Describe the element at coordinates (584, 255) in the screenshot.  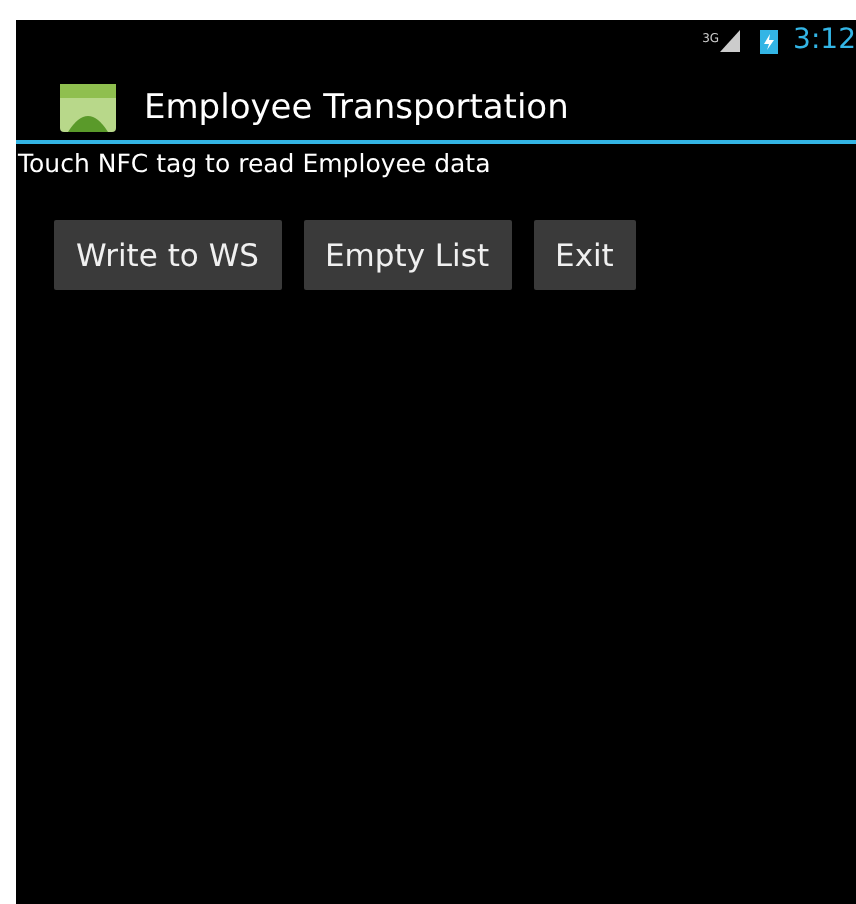
I see `action-button: Exit` at that location.